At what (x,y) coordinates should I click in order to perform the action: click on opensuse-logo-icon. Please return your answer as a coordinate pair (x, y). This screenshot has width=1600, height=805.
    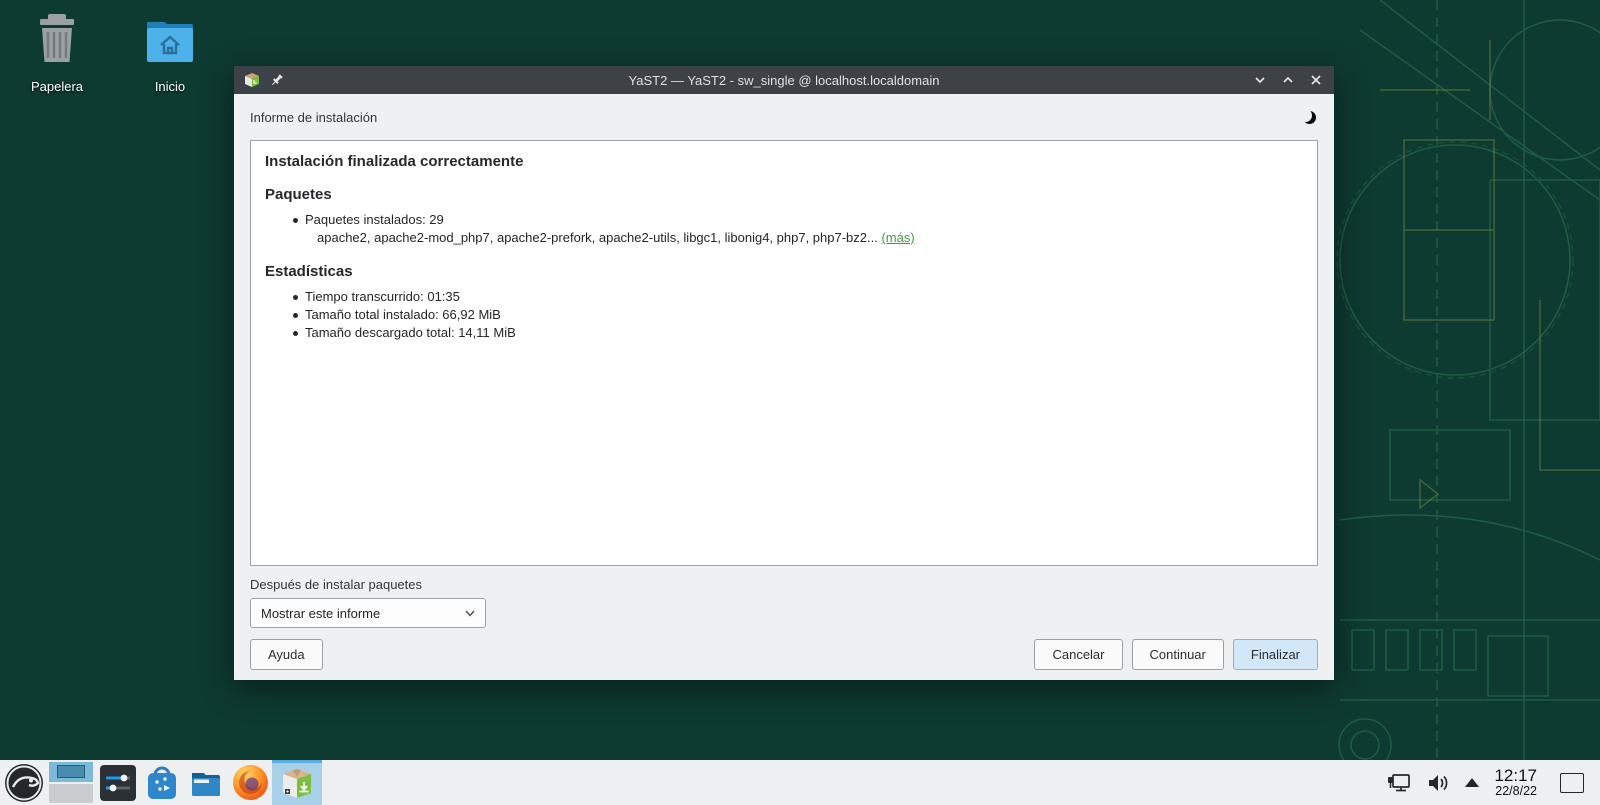
    Looking at the image, I should click on (24, 782).